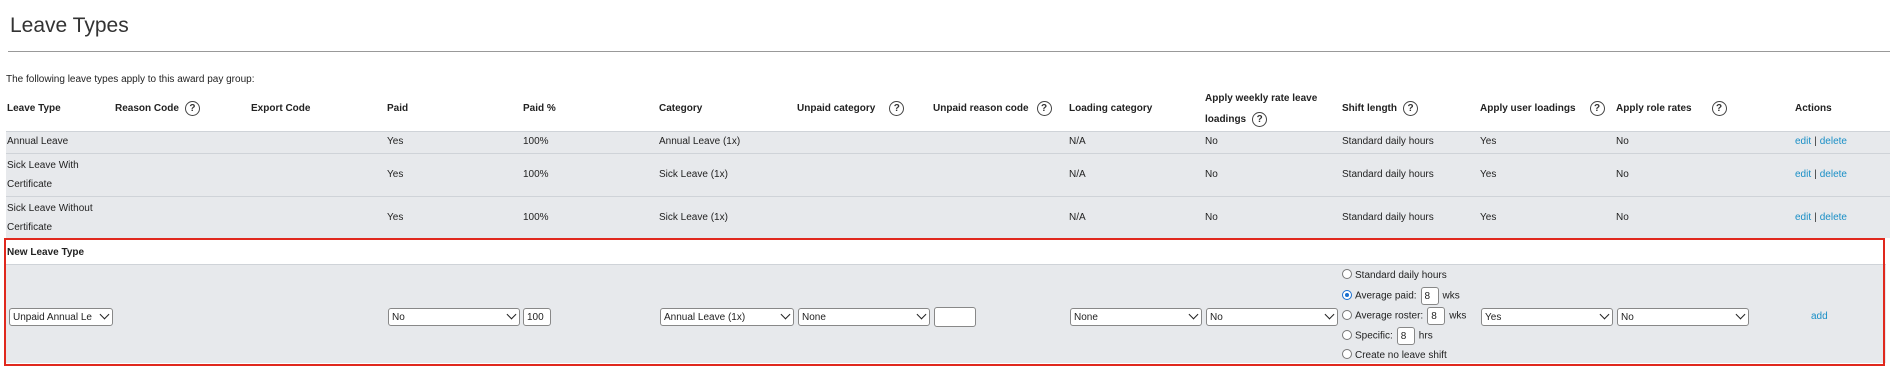  I want to click on col-actions: Actions, so click(1813, 108).